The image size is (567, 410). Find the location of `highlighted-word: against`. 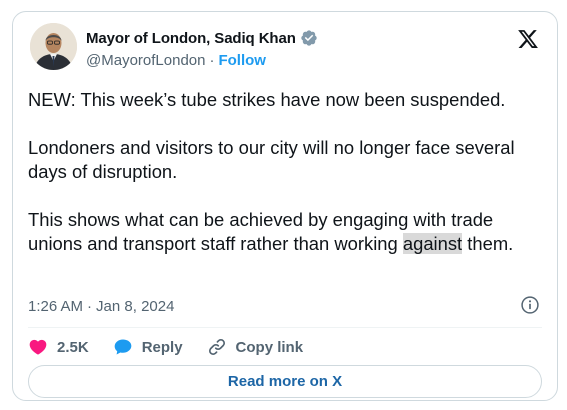

highlighted-word: against is located at coordinates (432, 243).